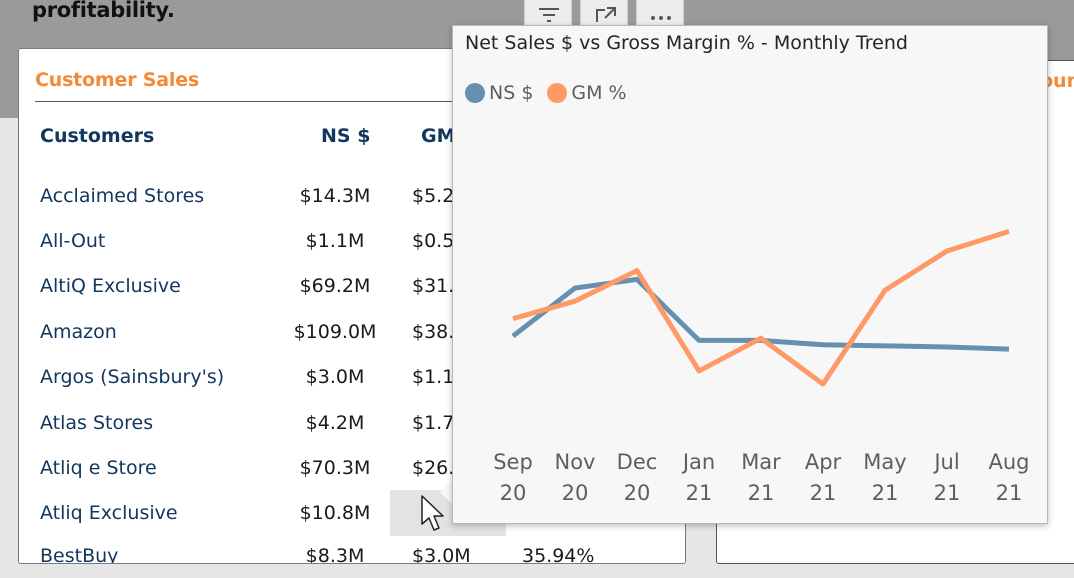 Image resolution: width=1074 pixels, height=578 pixels. I want to click on legend-dot-ns, so click(475, 93).